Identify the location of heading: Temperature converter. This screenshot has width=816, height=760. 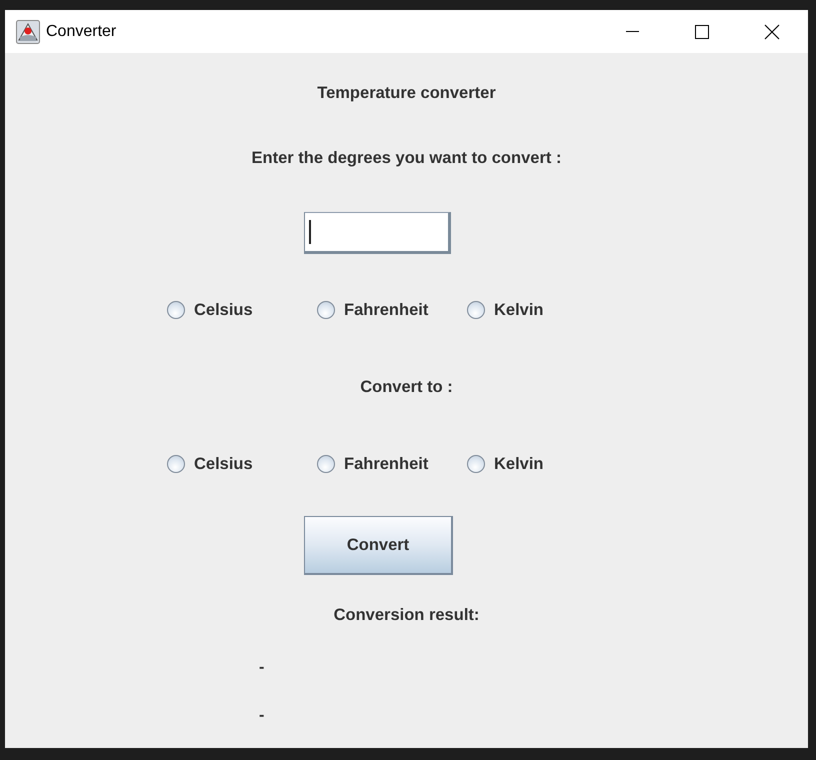
(406, 93).